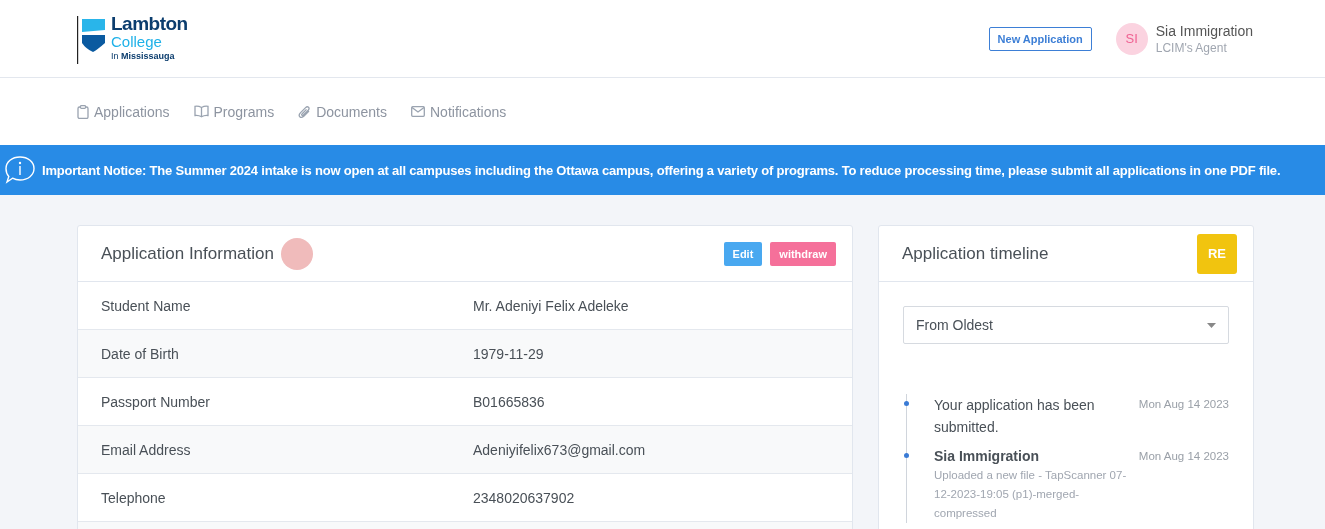 This screenshot has height=529, width=1325. What do you see at coordinates (508, 353) in the screenshot?
I see `field-value: 1979-11-29` at bounding box center [508, 353].